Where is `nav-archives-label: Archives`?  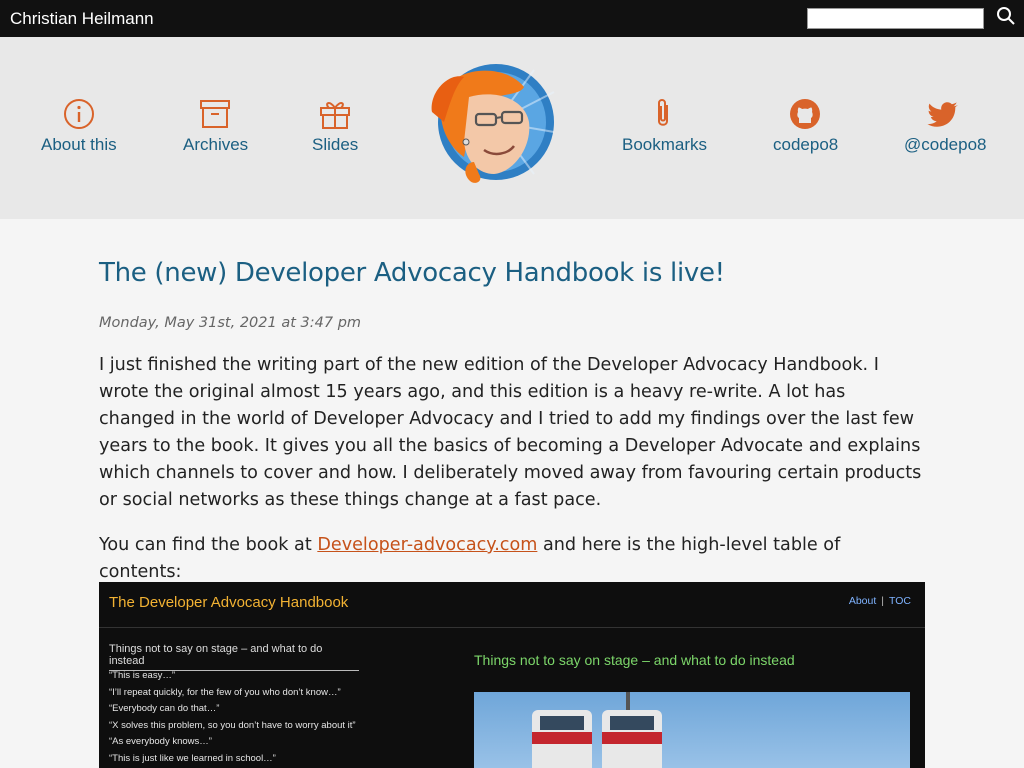 nav-archives-label: Archives is located at coordinates (216, 144).